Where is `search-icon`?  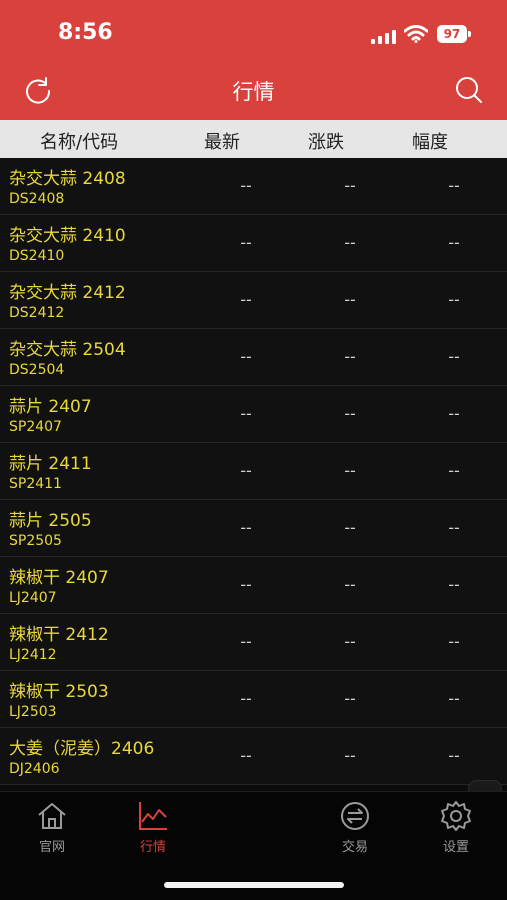
search-icon is located at coordinates (469, 90).